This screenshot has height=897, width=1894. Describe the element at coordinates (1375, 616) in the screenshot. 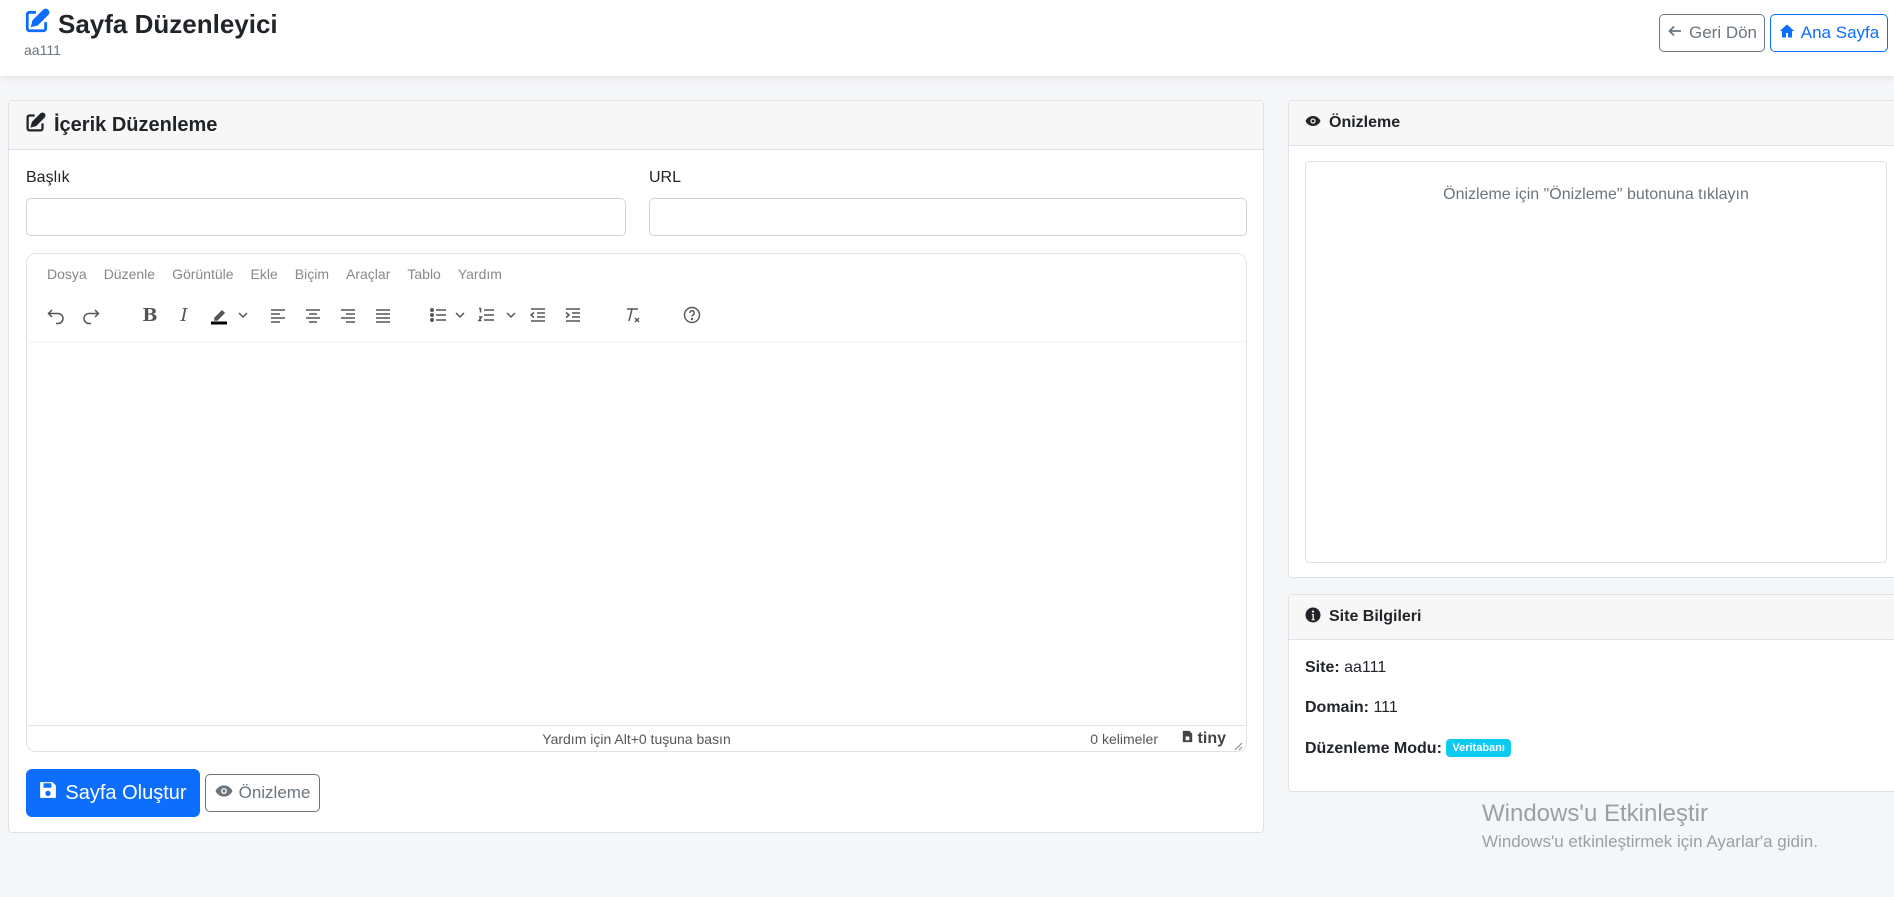

I see `site-info-title: Site Bilgileri` at that location.